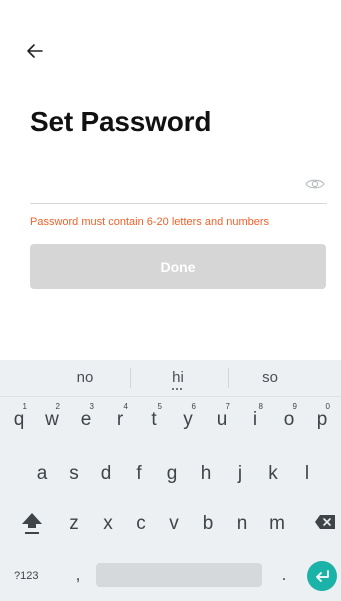 The height and width of the screenshot is (601, 341). I want to click on key-label: i, so click(255, 419).